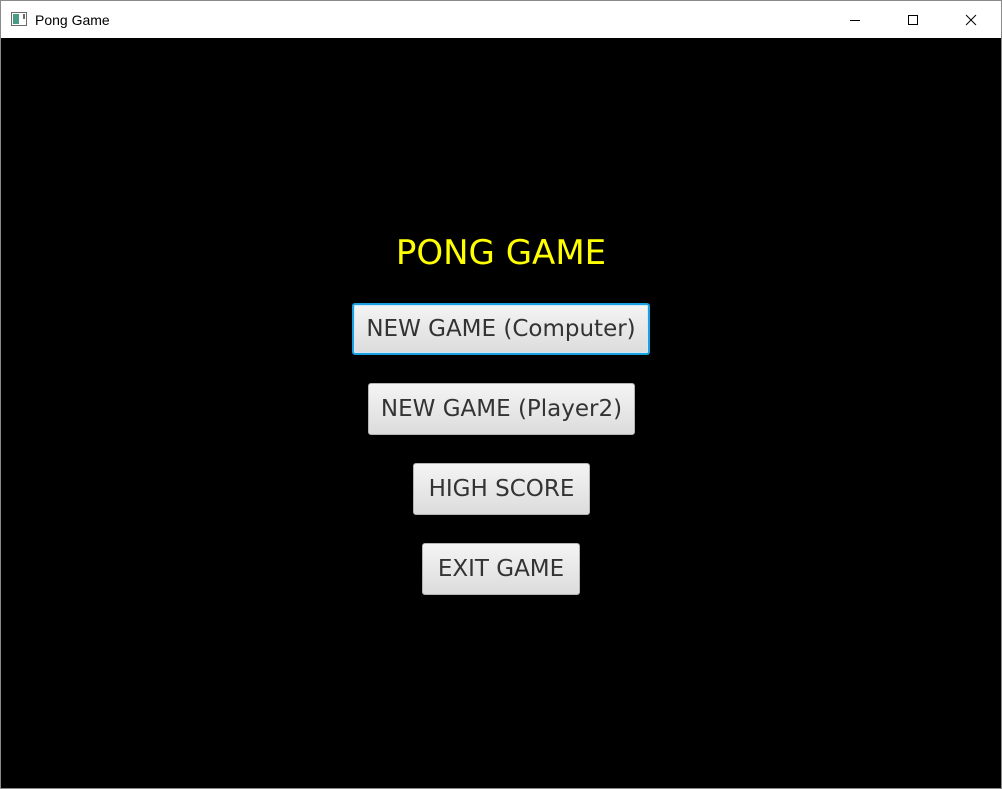 The width and height of the screenshot is (1002, 789). I want to click on new-game-computer-button: NEW GAME (Computer), so click(501, 329).